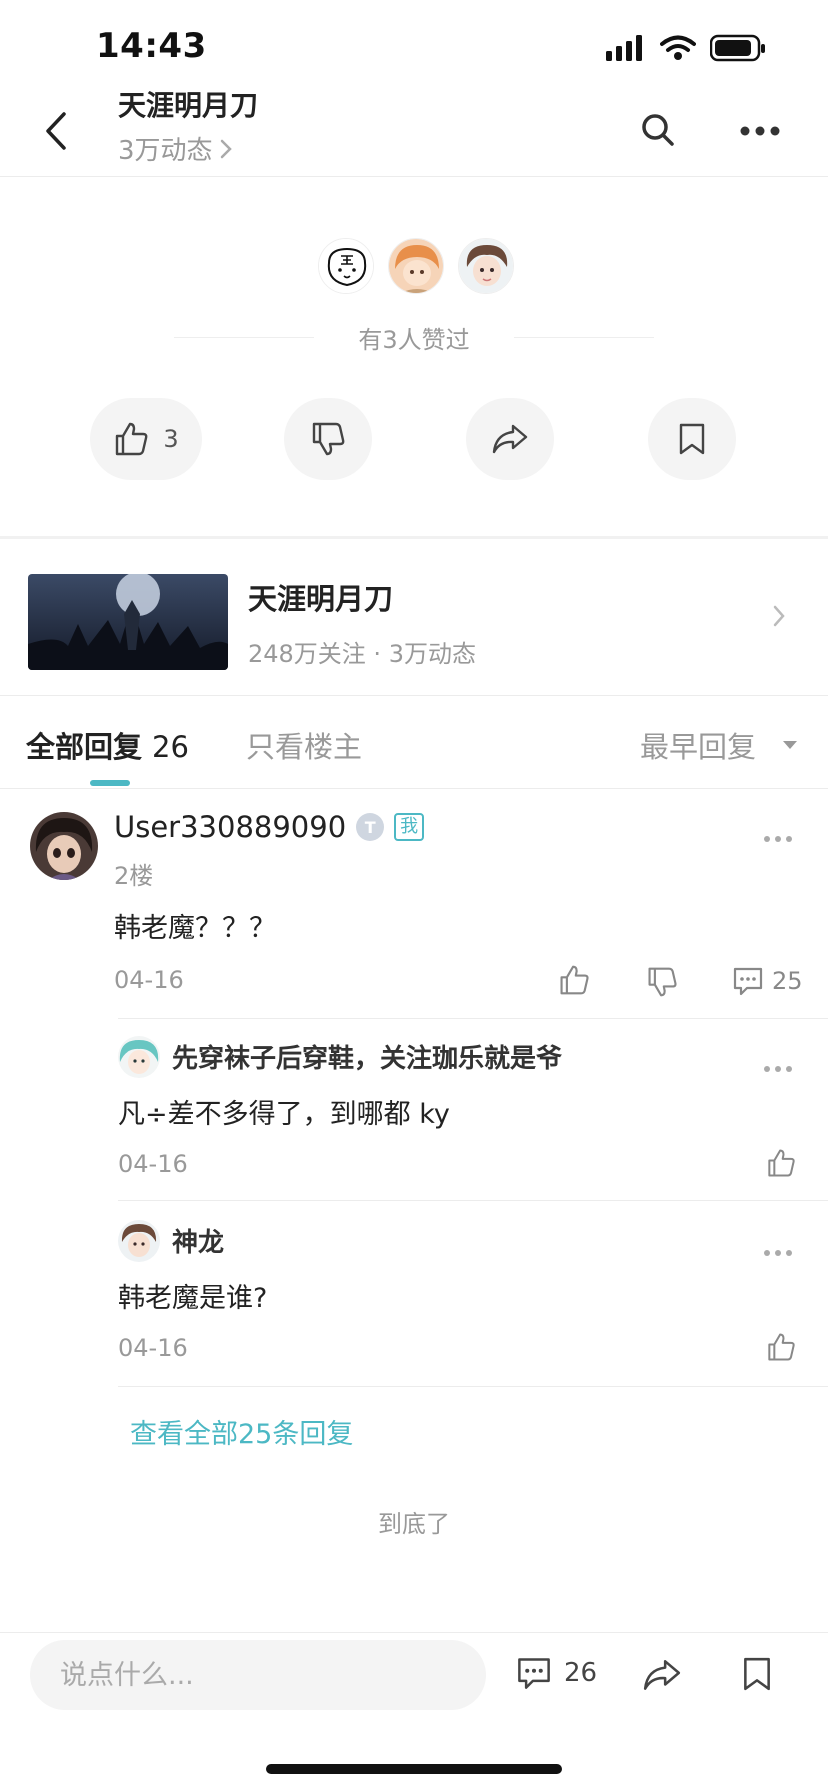 This screenshot has height=1792, width=828. Describe the element at coordinates (362, 654) in the screenshot. I see `forum-meta: 248万关注 · 3万动态` at that location.